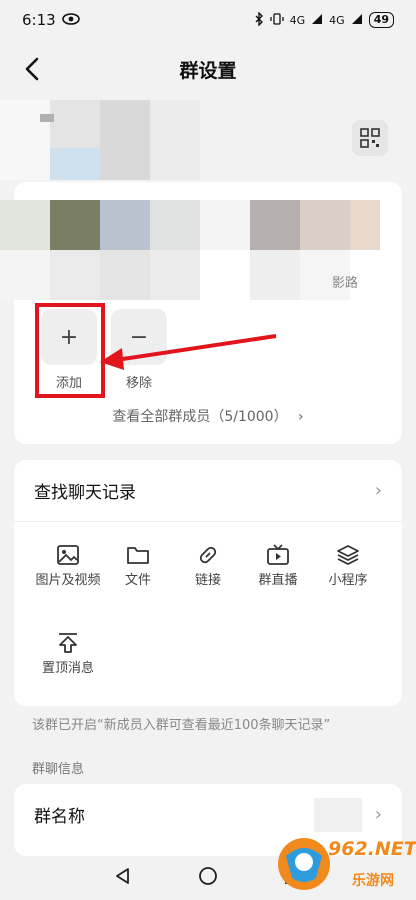 This screenshot has width=416, height=900. Describe the element at coordinates (68, 555) in the screenshot. I see `image-icon` at that location.